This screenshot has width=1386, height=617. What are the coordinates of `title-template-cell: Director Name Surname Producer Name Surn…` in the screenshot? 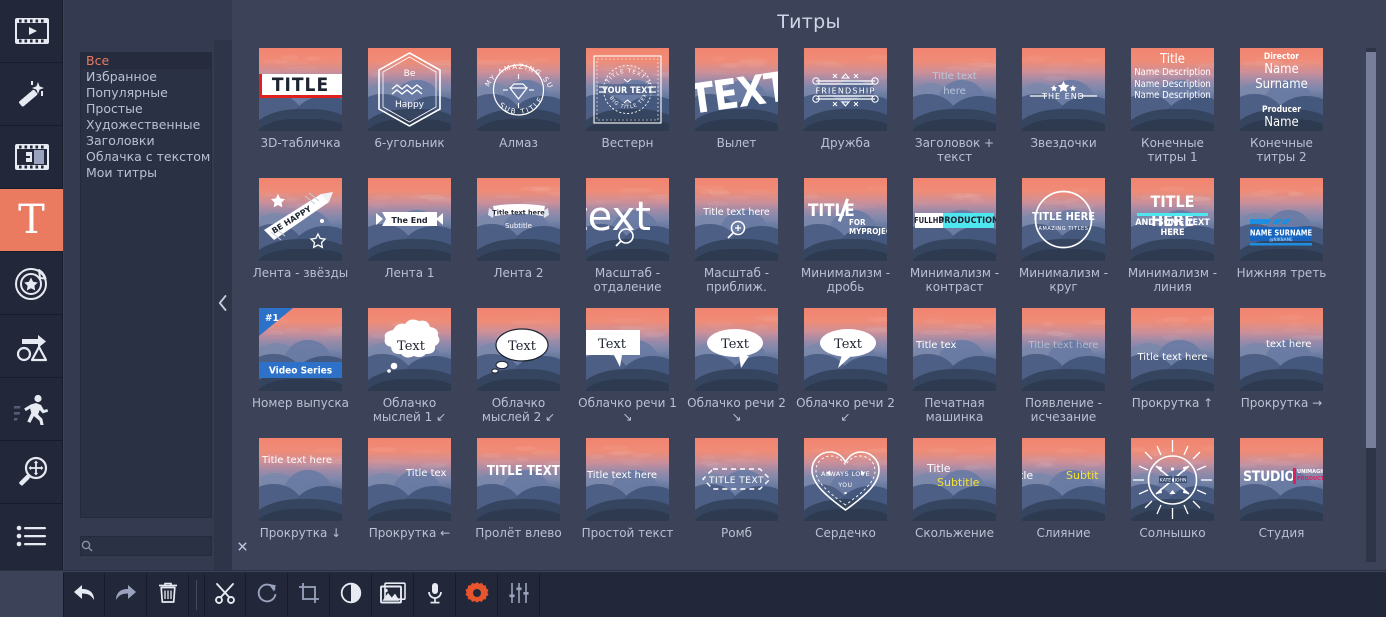 It's located at (1281, 113).